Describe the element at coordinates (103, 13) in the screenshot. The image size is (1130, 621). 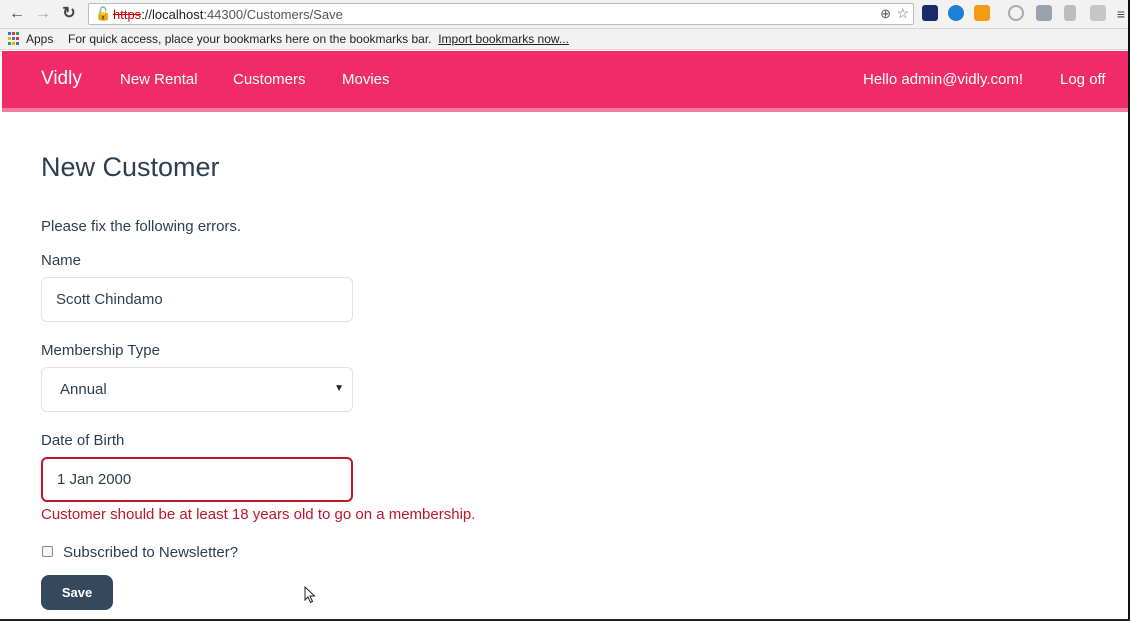
I see `insecure-lock-icon: 🔓` at that location.